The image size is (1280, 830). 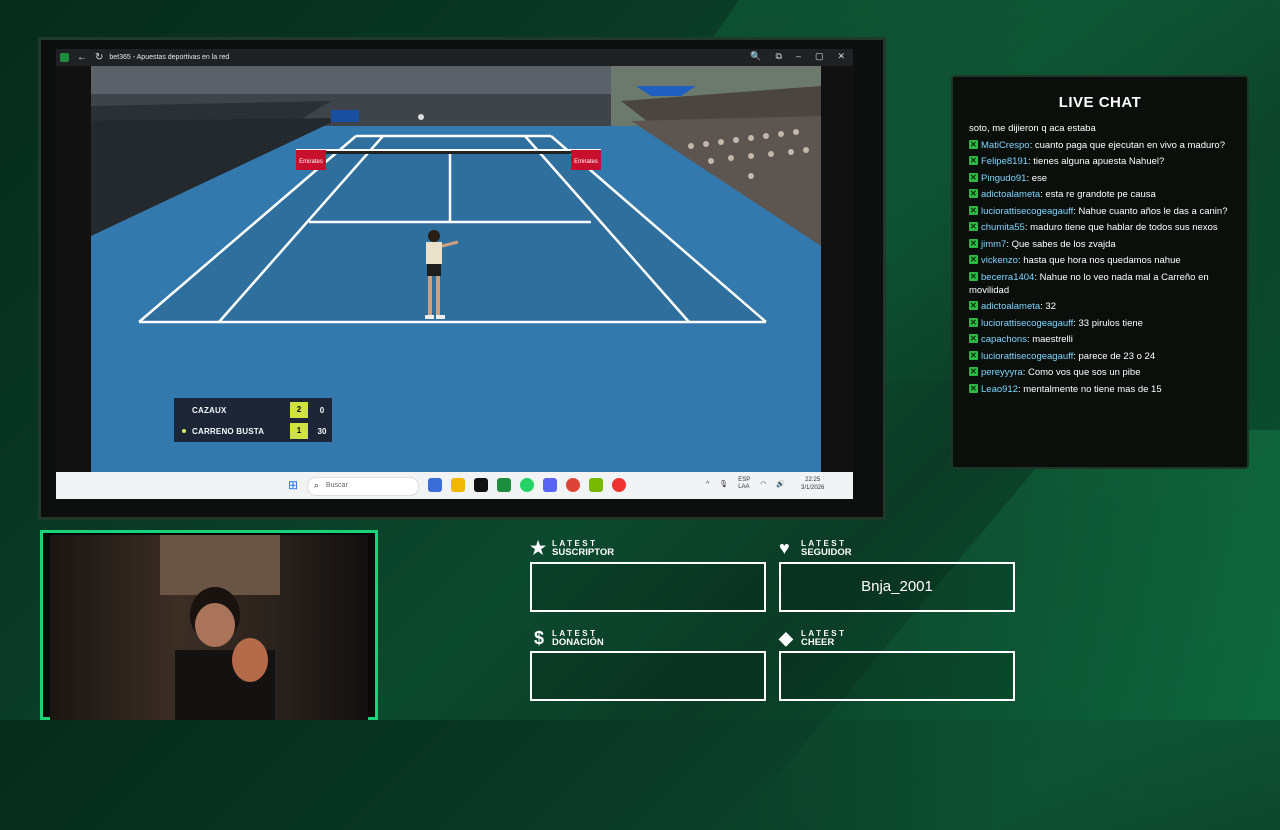 I want to click on latest-label: CHEER, so click(x=818, y=642).